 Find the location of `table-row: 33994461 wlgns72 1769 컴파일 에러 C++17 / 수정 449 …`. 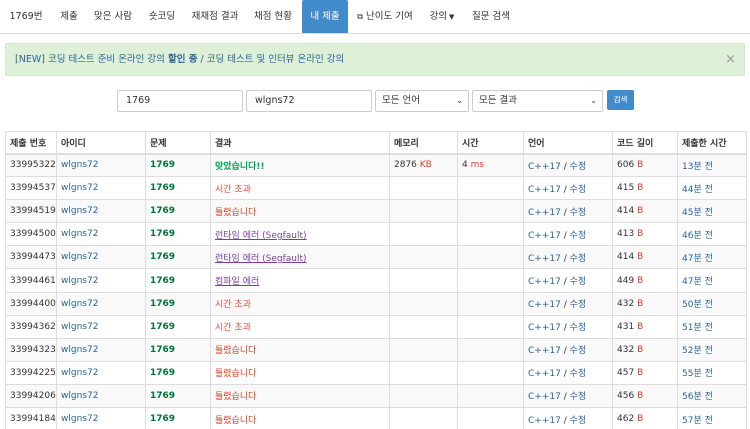

table-row: 33994461 wlgns72 1769 컴파일 에러 C++17 / 수정 449 … is located at coordinates (376, 280).